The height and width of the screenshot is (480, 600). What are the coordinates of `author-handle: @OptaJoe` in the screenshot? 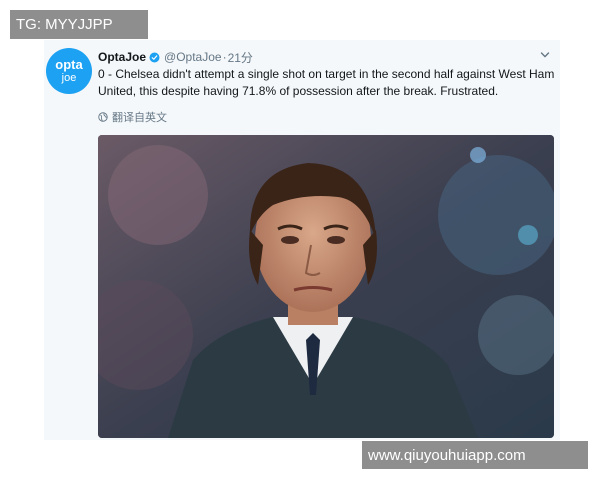 It's located at (193, 57).